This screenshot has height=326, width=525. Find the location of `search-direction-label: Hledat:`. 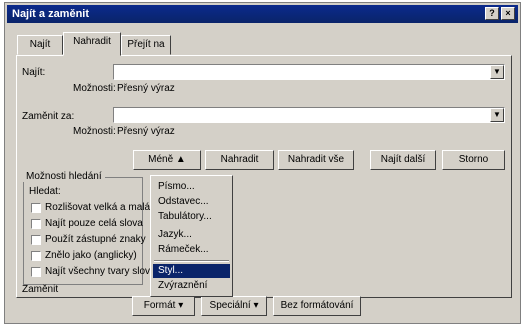

search-direction-label: Hledat: is located at coordinates (45, 191).